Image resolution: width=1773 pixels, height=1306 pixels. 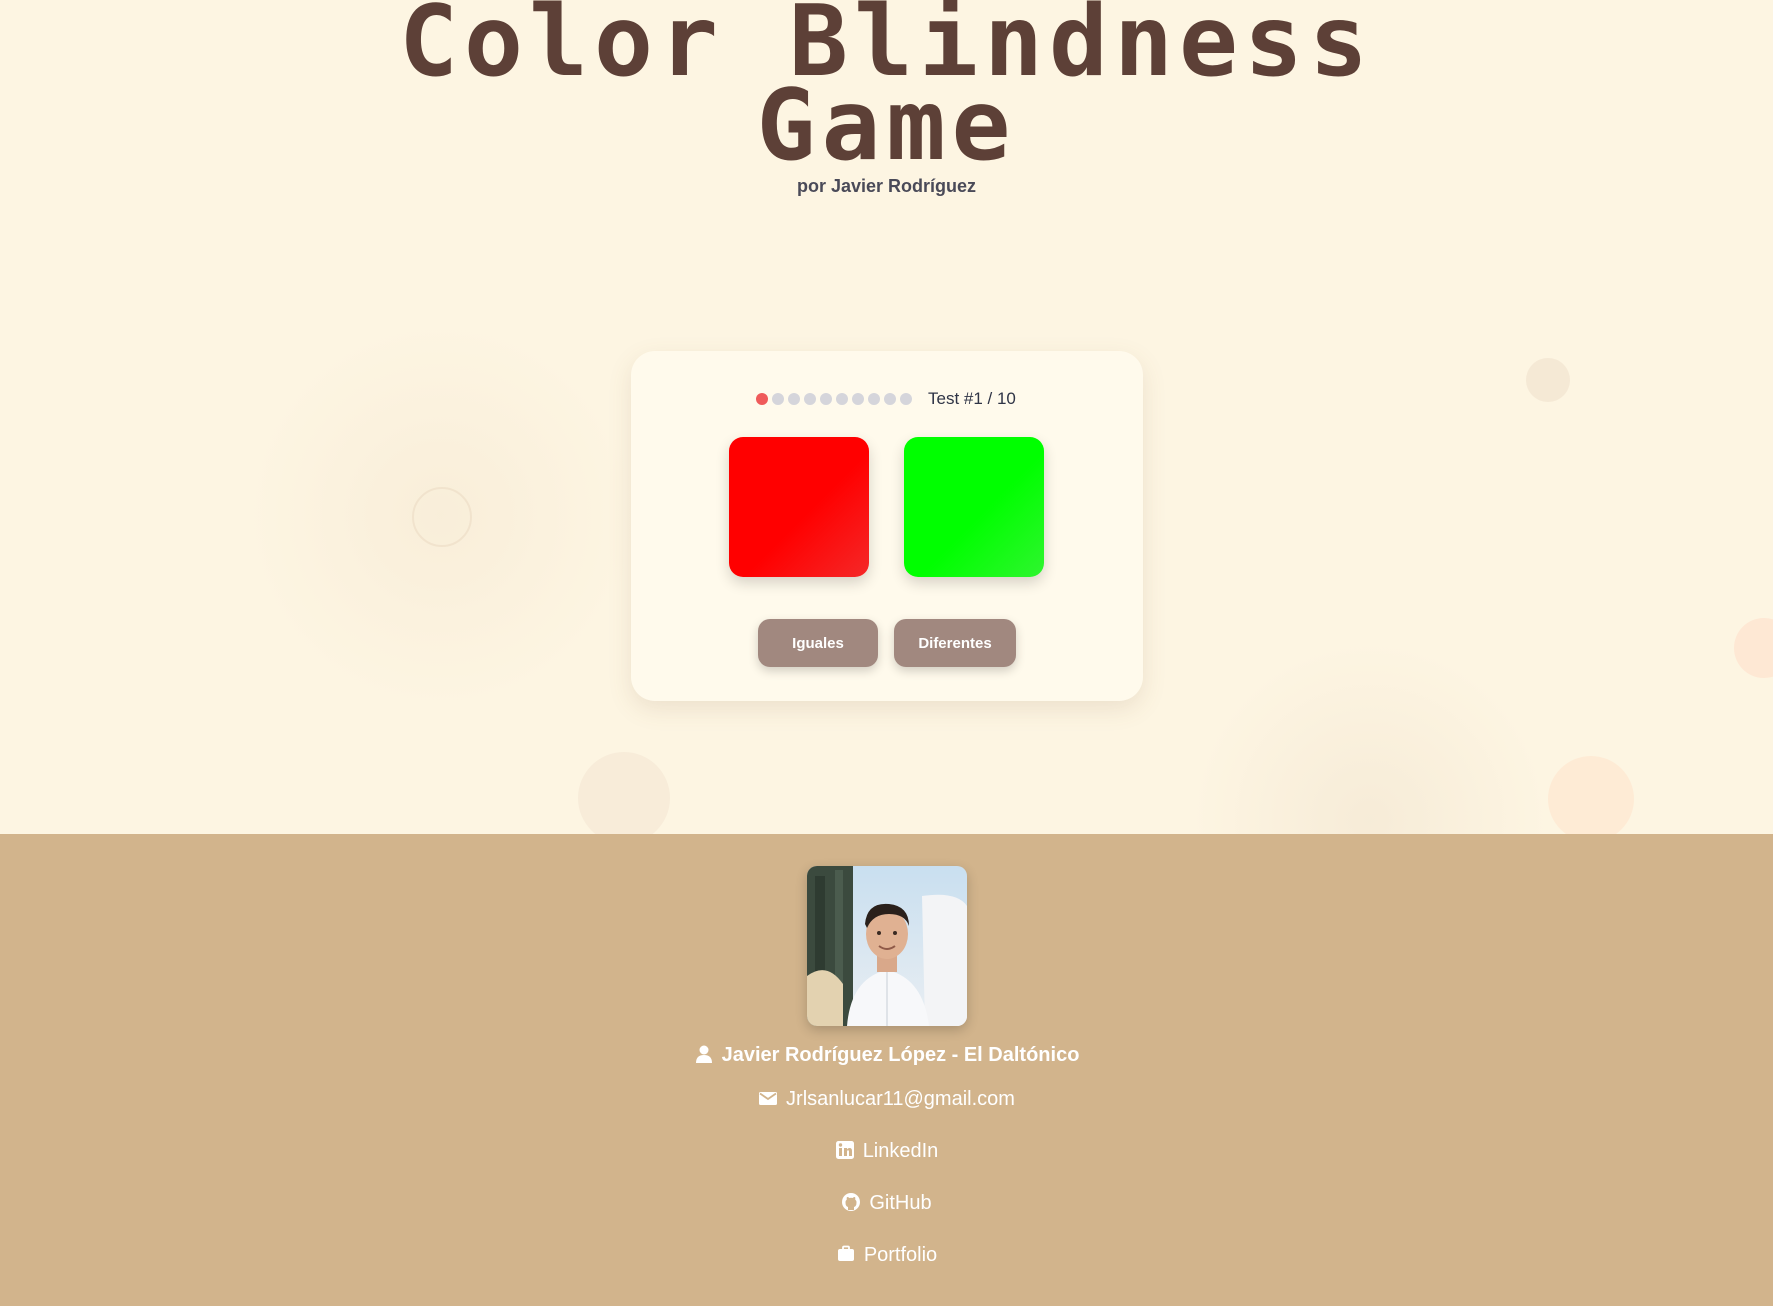 What do you see at coordinates (851, 1202) in the screenshot?
I see `github-icon` at bounding box center [851, 1202].